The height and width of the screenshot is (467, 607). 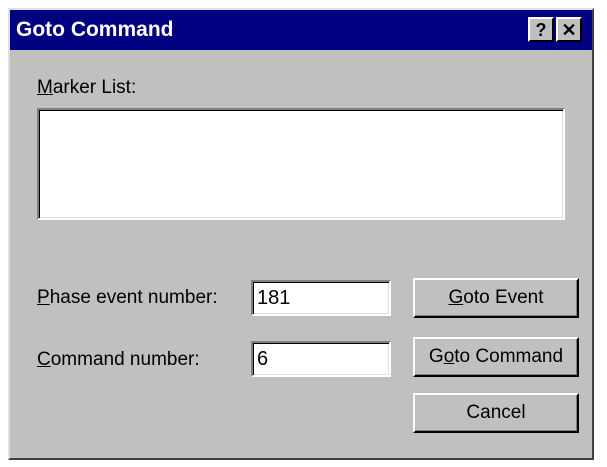 I want to click on marker-list-label: Marker List:, so click(x=87, y=87).